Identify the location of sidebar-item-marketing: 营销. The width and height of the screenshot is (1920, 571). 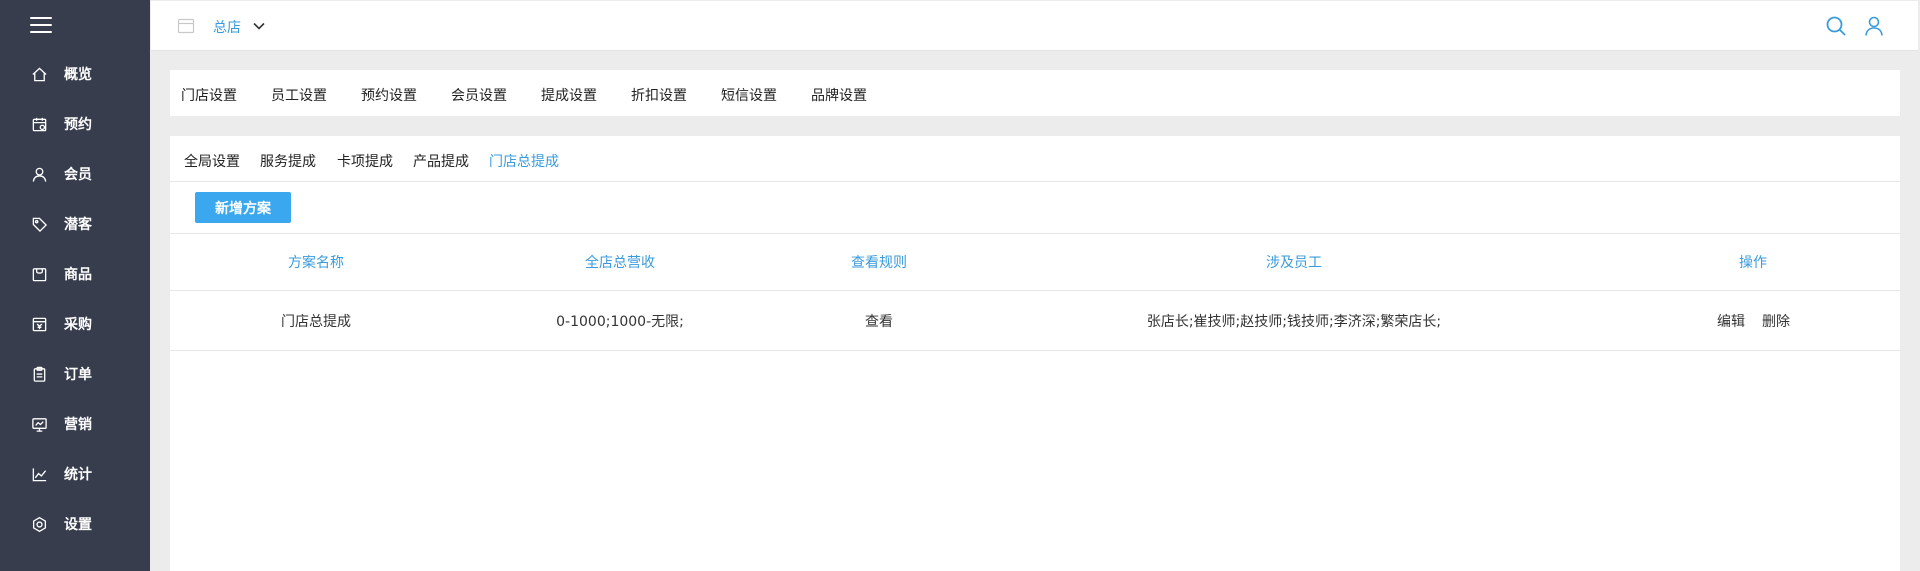
(75, 424).